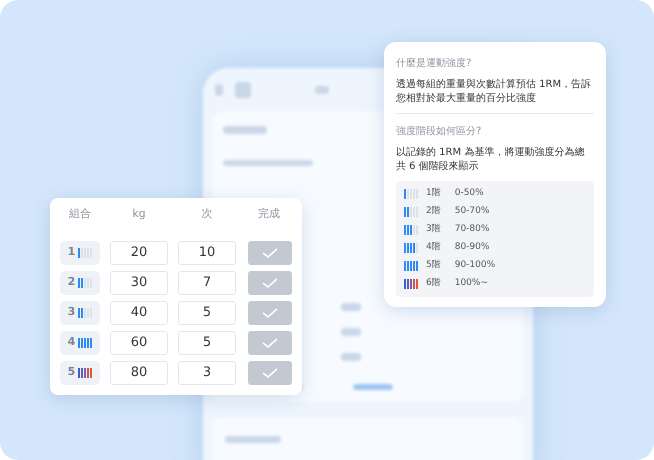  What do you see at coordinates (475, 265) in the screenshot?
I see `stage-range: 90-100%` at bounding box center [475, 265].